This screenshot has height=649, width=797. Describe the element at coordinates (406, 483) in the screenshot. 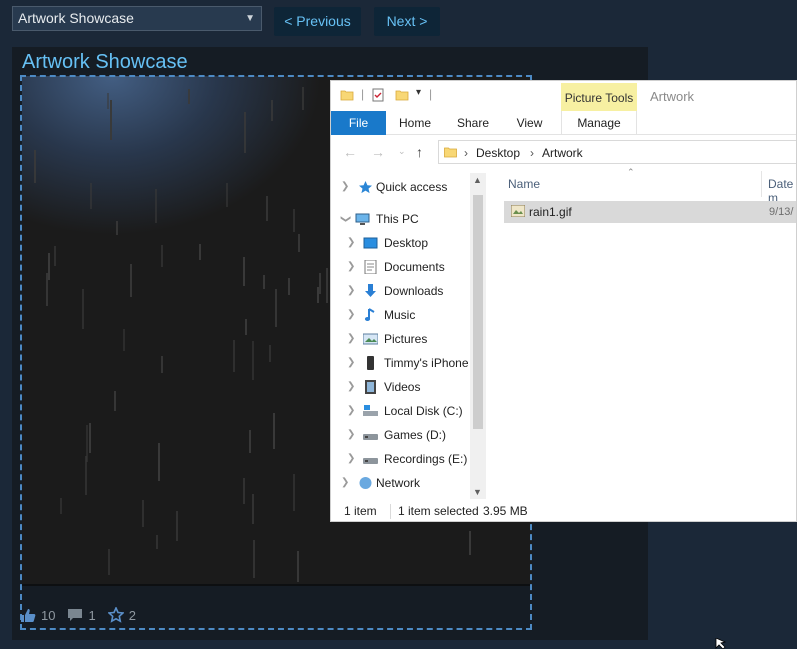

I see `nav-network: ❯ Network` at that location.